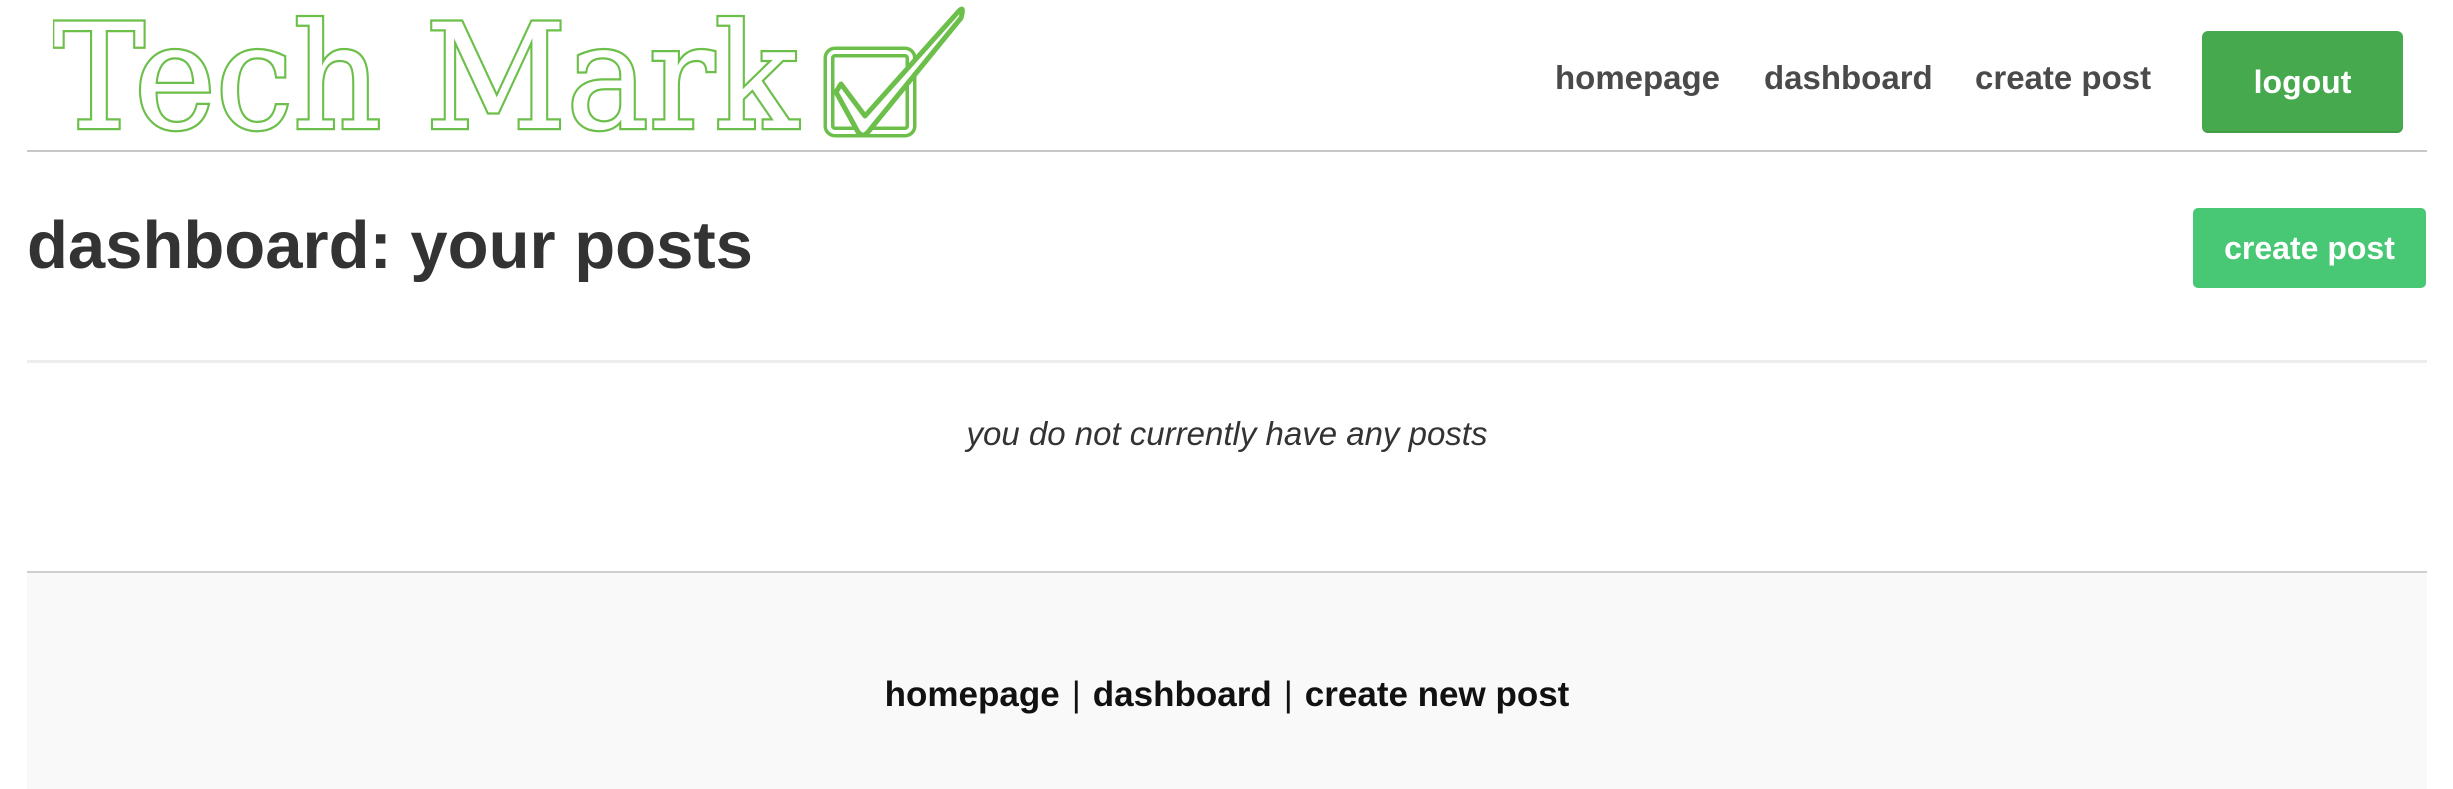  Describe the element at coordinates (1227, 433) in the screenshot. I see `empty-posts-message: you do not currently have any posts` at that location.